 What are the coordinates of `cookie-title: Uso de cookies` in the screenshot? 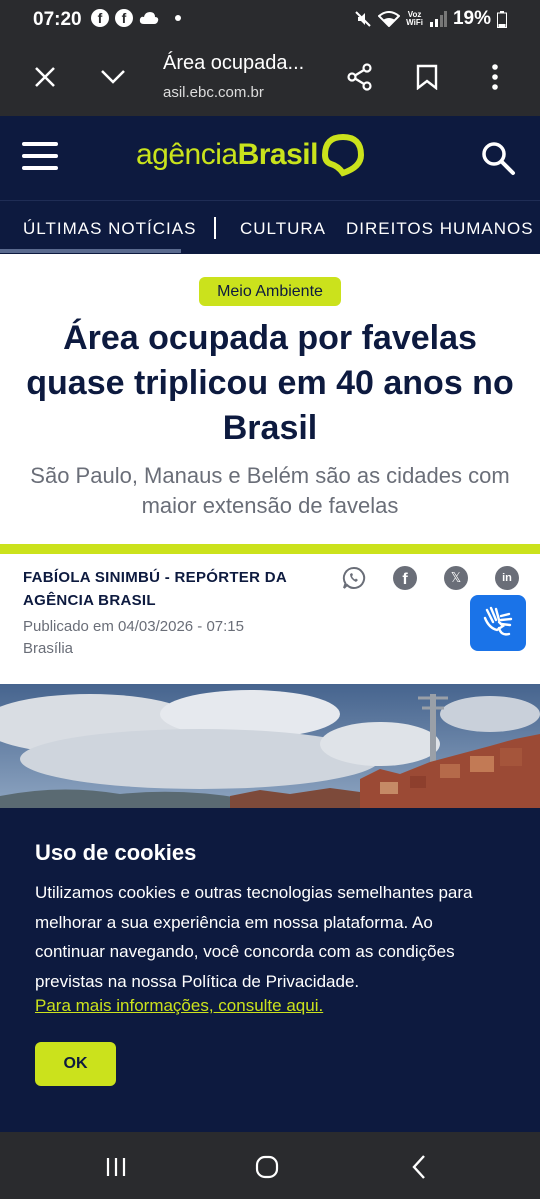 It's located at (116, 852).